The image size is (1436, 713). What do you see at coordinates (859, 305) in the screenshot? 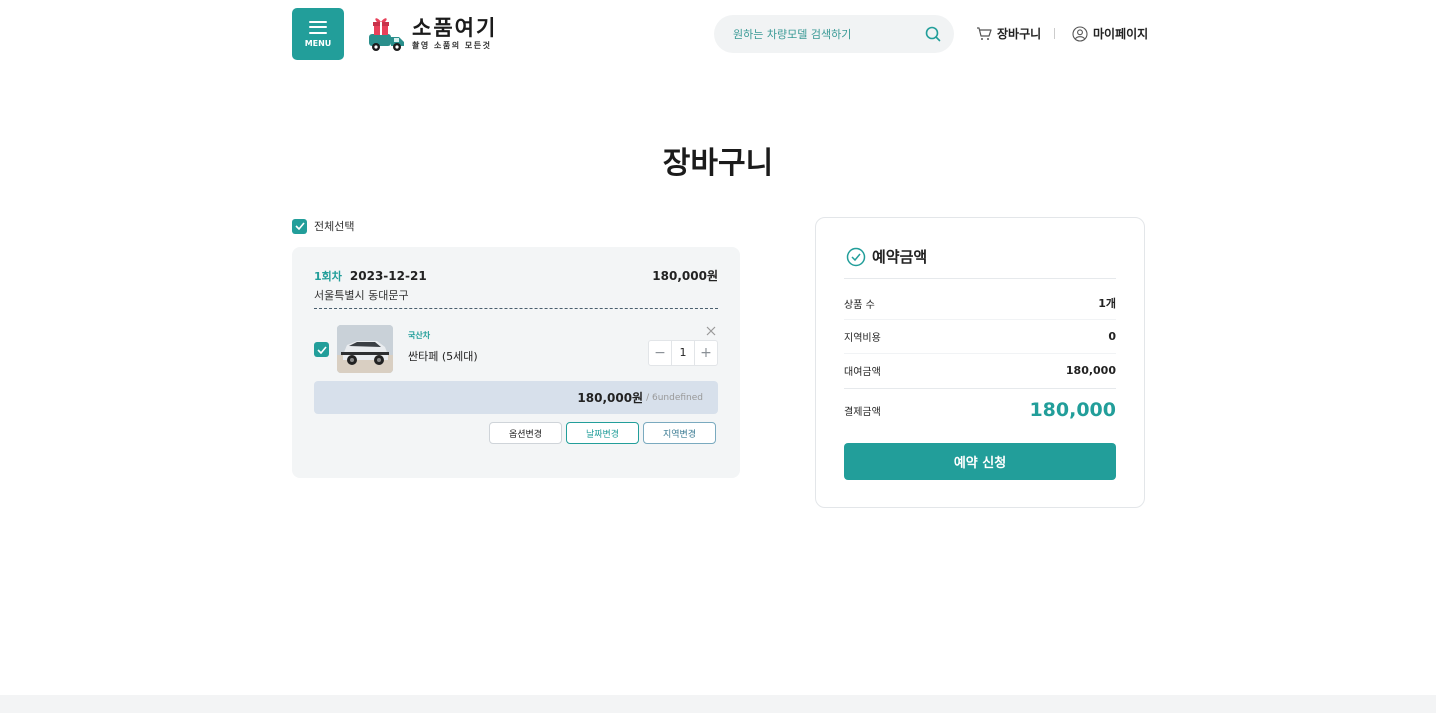
I see `summary-label: 상품 수` at bounding box center [859, 305].